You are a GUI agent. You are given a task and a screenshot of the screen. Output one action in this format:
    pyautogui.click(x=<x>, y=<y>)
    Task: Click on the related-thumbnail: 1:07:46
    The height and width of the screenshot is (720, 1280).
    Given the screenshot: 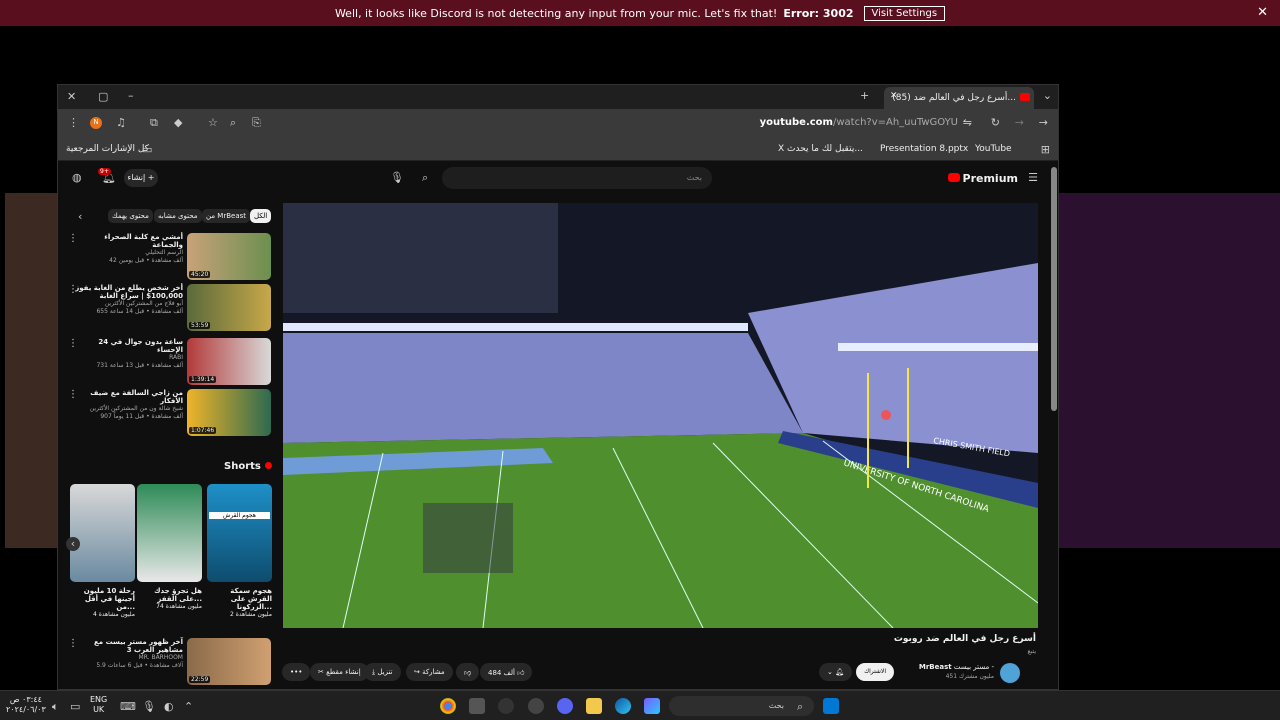 What is the action you would take?
    pyautogui.click(x=229, y=412)
    